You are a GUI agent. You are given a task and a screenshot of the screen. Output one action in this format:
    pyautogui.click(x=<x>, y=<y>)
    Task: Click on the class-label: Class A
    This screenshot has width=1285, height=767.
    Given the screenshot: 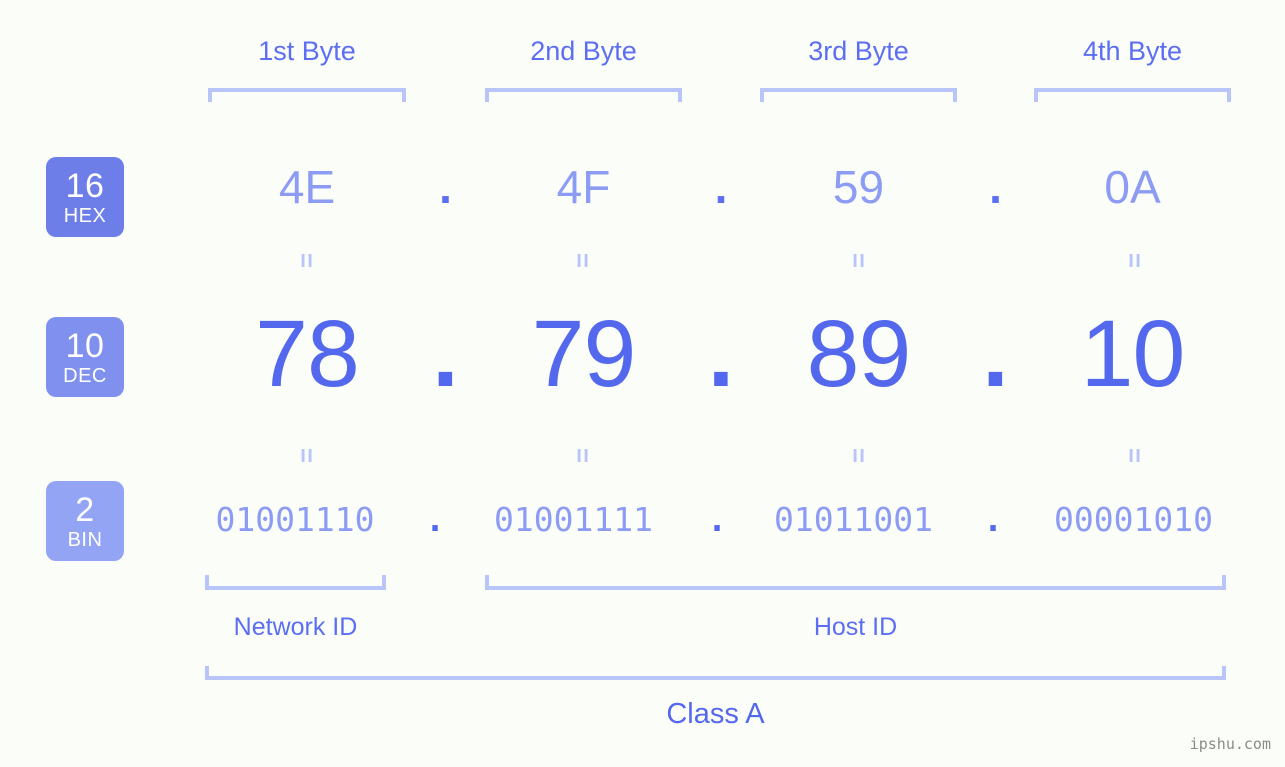 What is the action you would take?
    pyautogui.click(x=715, y=714)
    